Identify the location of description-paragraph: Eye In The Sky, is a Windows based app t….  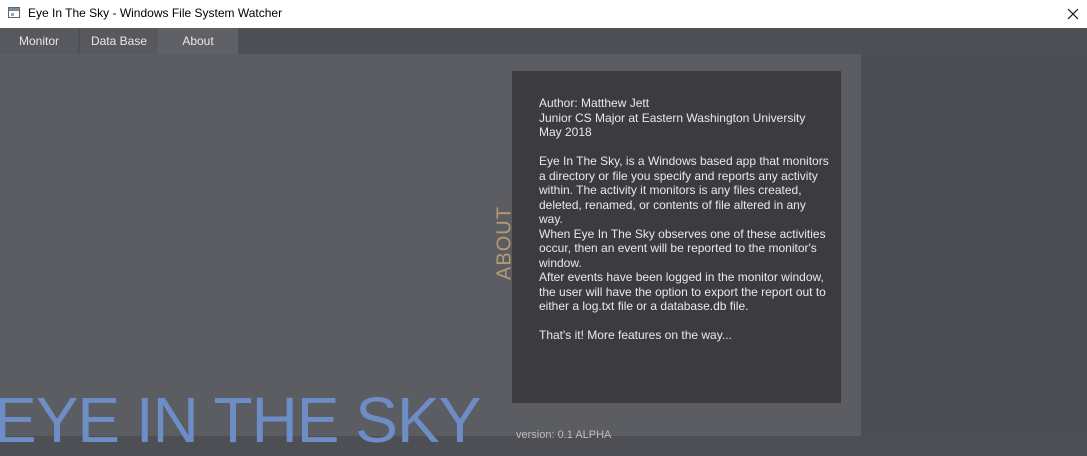
(684, 190).